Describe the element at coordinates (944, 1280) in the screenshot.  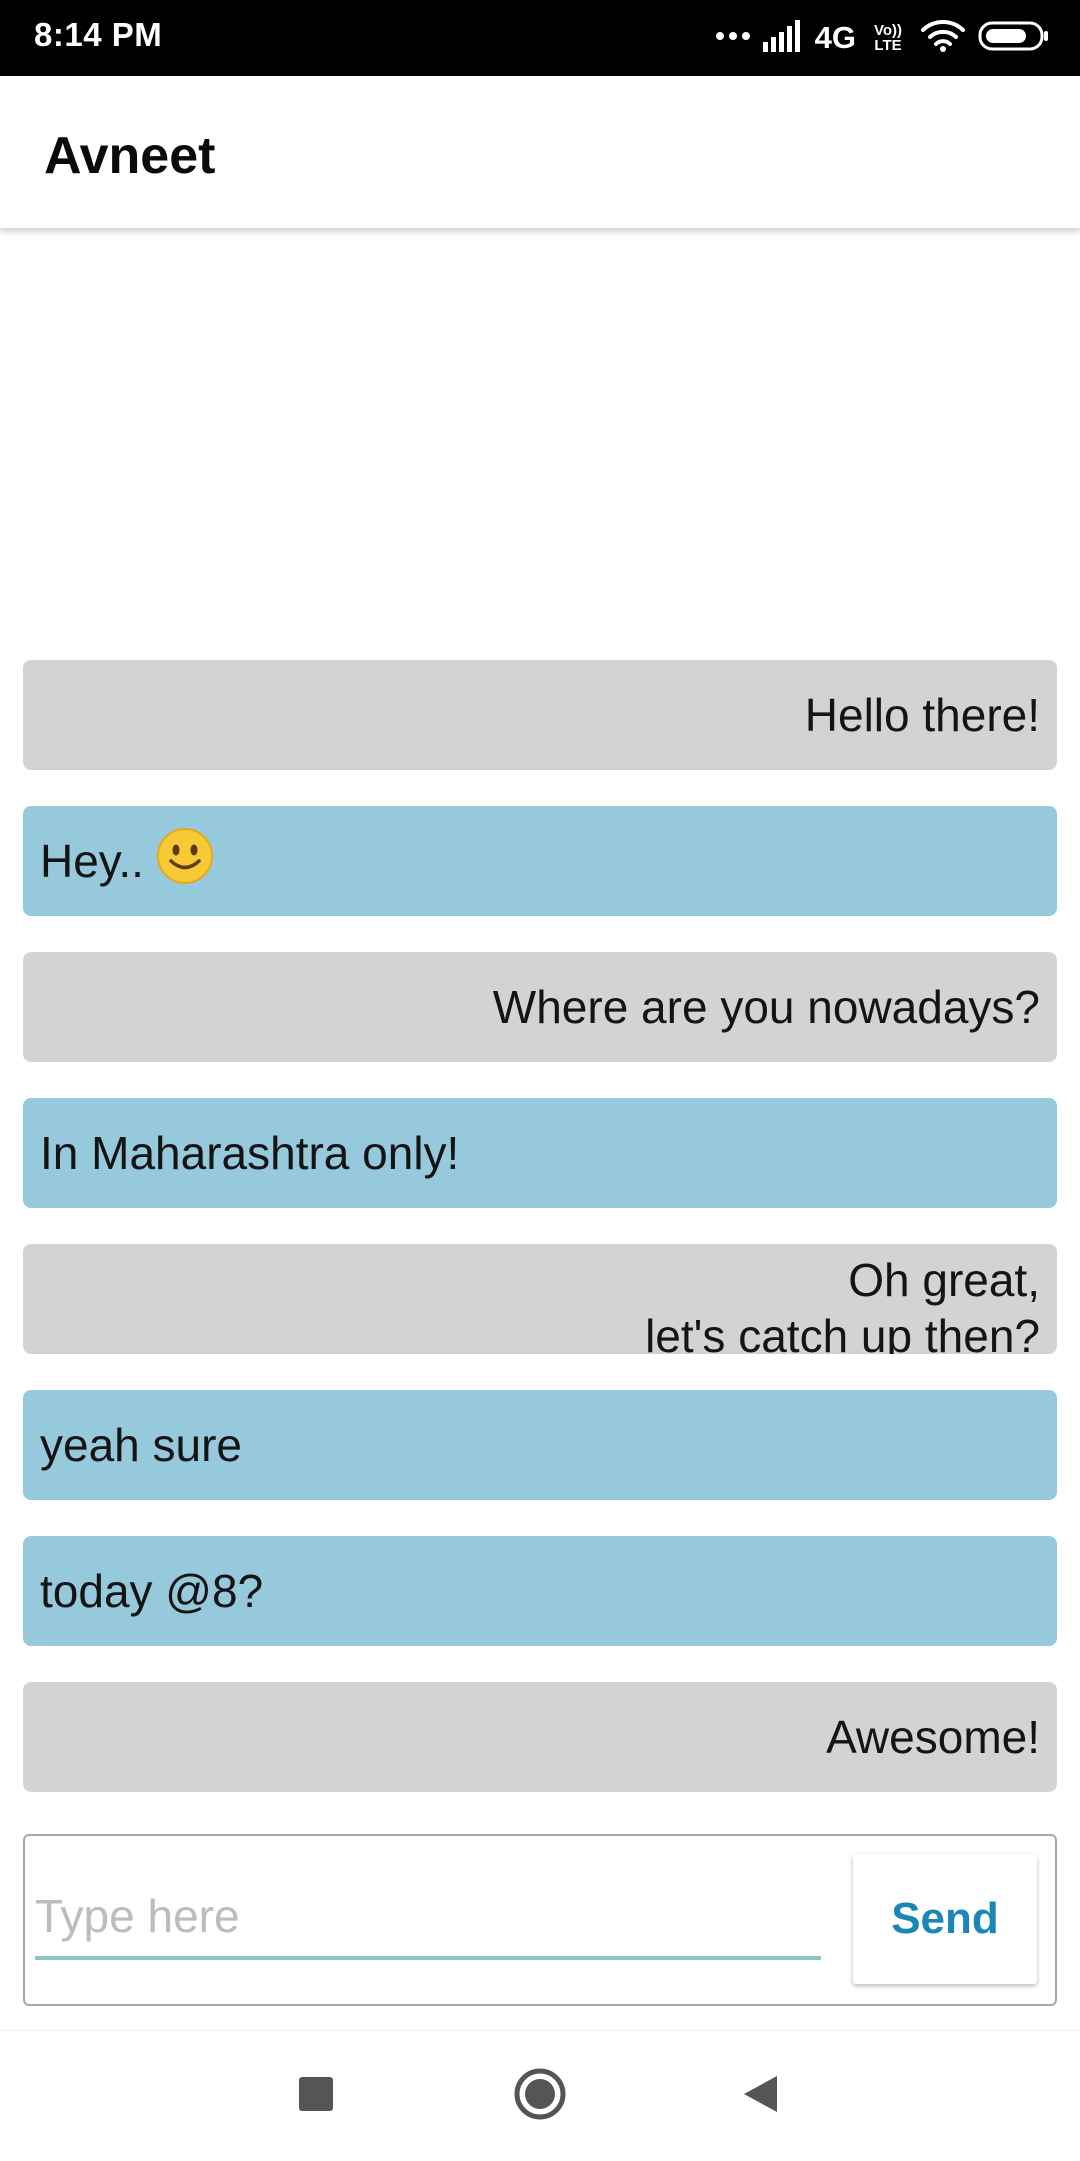
I see `message-text-line: Oh great,` at that location.